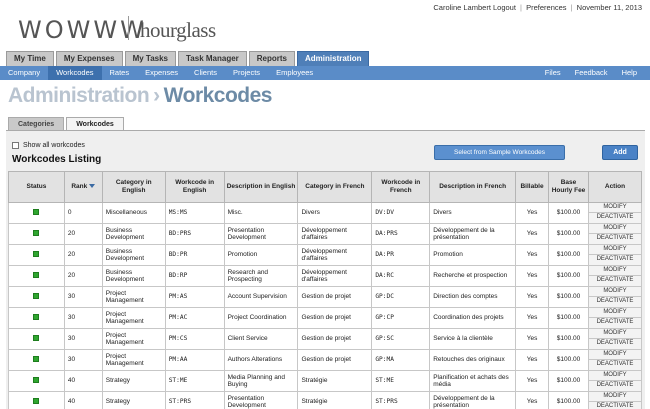  What do you see at coordinates (546, 7) in the screenshot?
I see `preferences-link: Preferences` at bounding box center [546, 7].